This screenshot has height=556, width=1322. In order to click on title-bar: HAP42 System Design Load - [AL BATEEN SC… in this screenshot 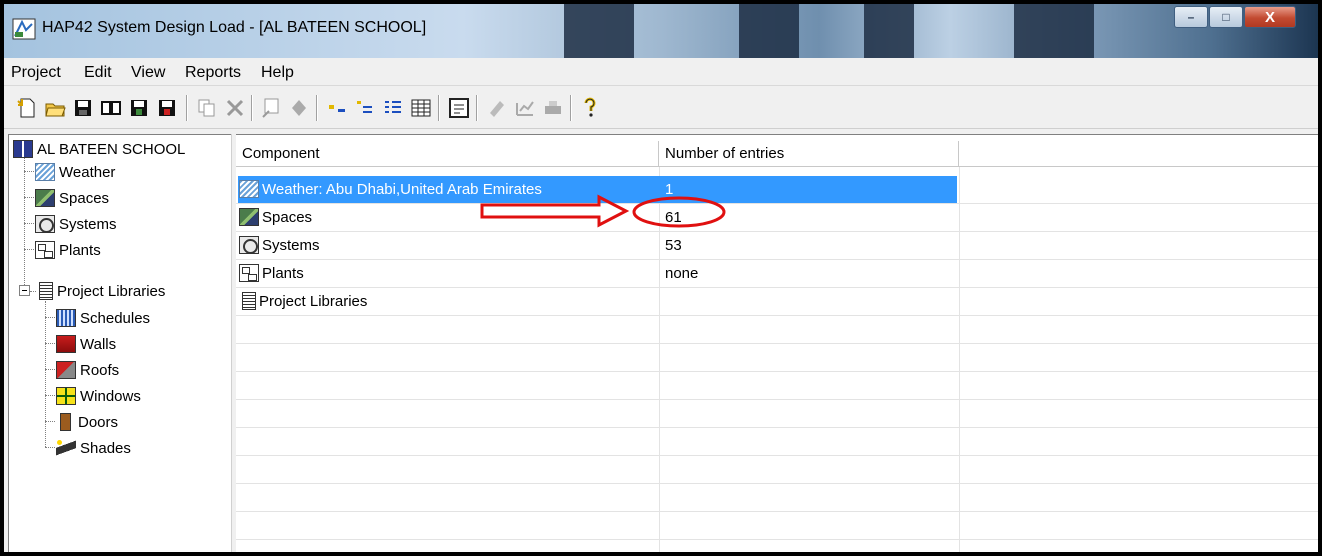, I will do `click(661, 31)`.